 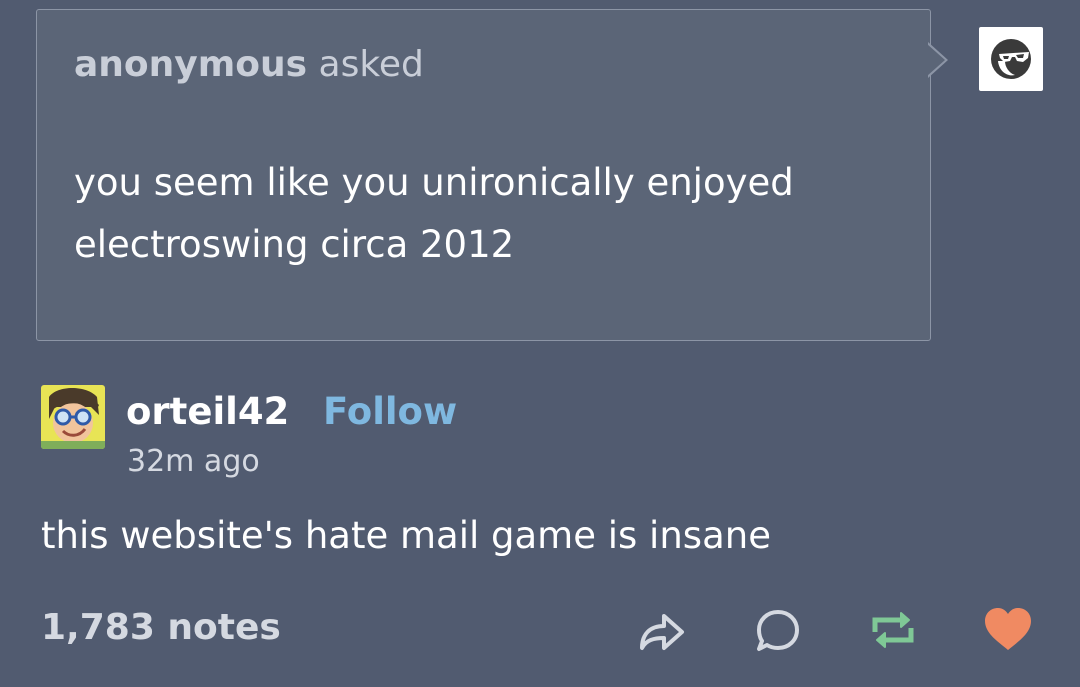 What do you see at coordinates (390, 411) in the screenshot?
I see `follow-button: Follow` at bounding box center [390, 411].